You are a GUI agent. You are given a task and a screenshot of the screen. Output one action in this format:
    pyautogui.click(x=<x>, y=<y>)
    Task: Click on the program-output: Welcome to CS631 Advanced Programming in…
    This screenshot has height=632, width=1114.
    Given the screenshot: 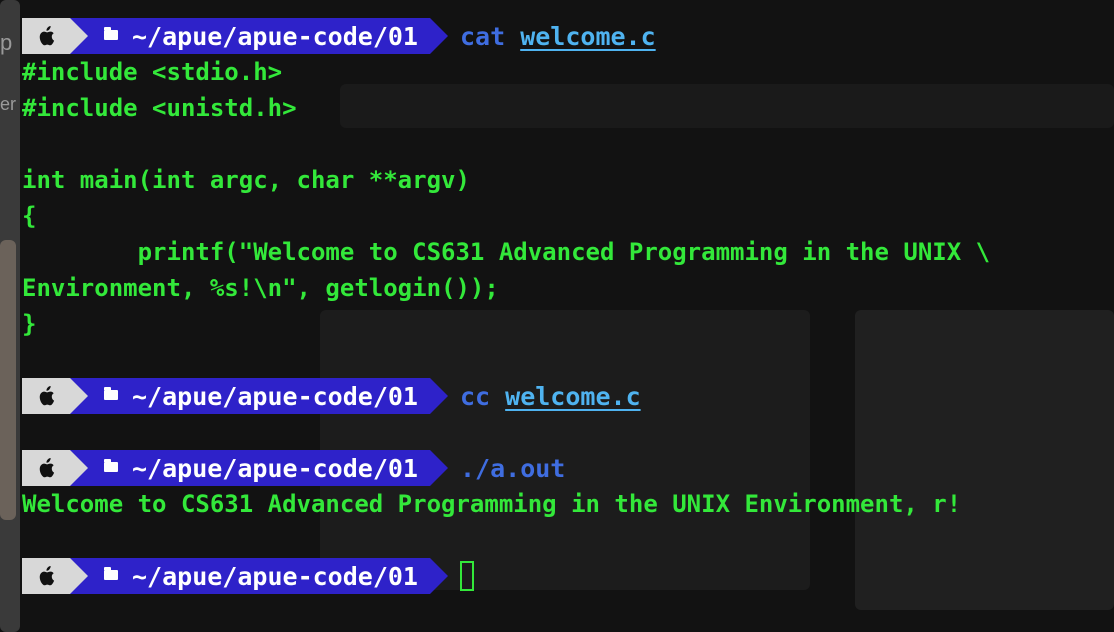 What is the action you would take?
    pyautogui.click(x=492, y=504)
    